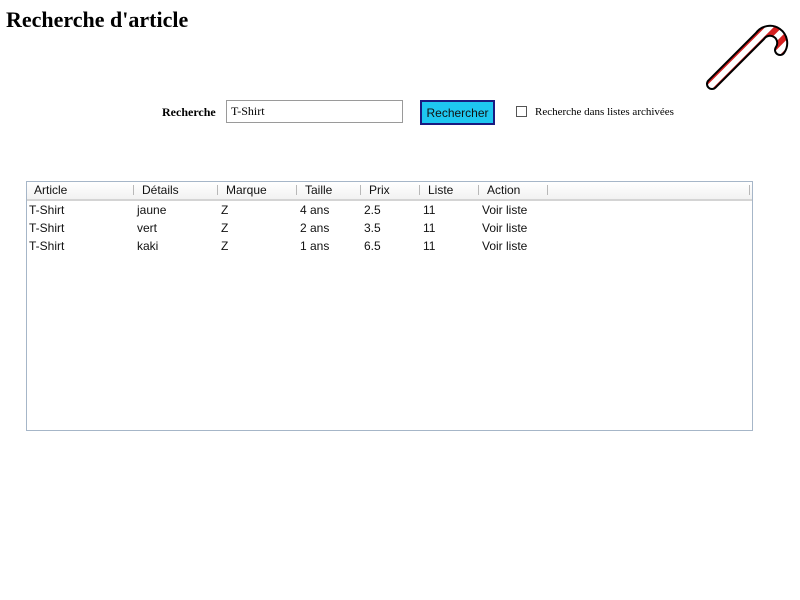 Image resolution: width=800 pixels, height=600 pixels. I want to click on candy-cane-icon, so click(747, 57).